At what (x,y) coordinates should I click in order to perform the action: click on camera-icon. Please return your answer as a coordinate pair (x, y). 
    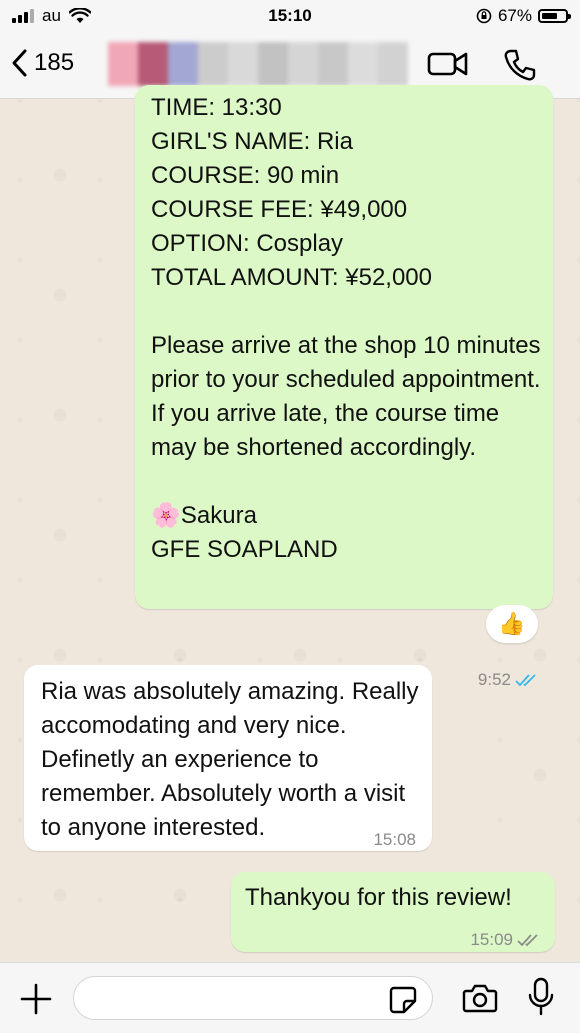
    Looking at the image, I should click on (480, 998).